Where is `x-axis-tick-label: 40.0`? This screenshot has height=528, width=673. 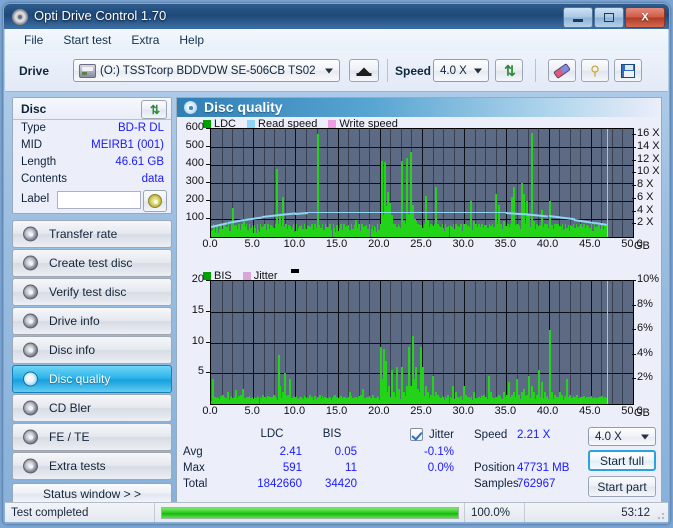 x-axis-tick-label: 40.0 is located at coordinates (547, 411).